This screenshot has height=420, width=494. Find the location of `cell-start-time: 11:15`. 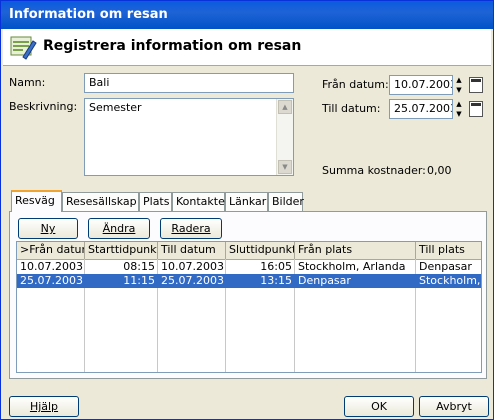

cell-start-time: 11:15 is located at coordinates (139, 280).